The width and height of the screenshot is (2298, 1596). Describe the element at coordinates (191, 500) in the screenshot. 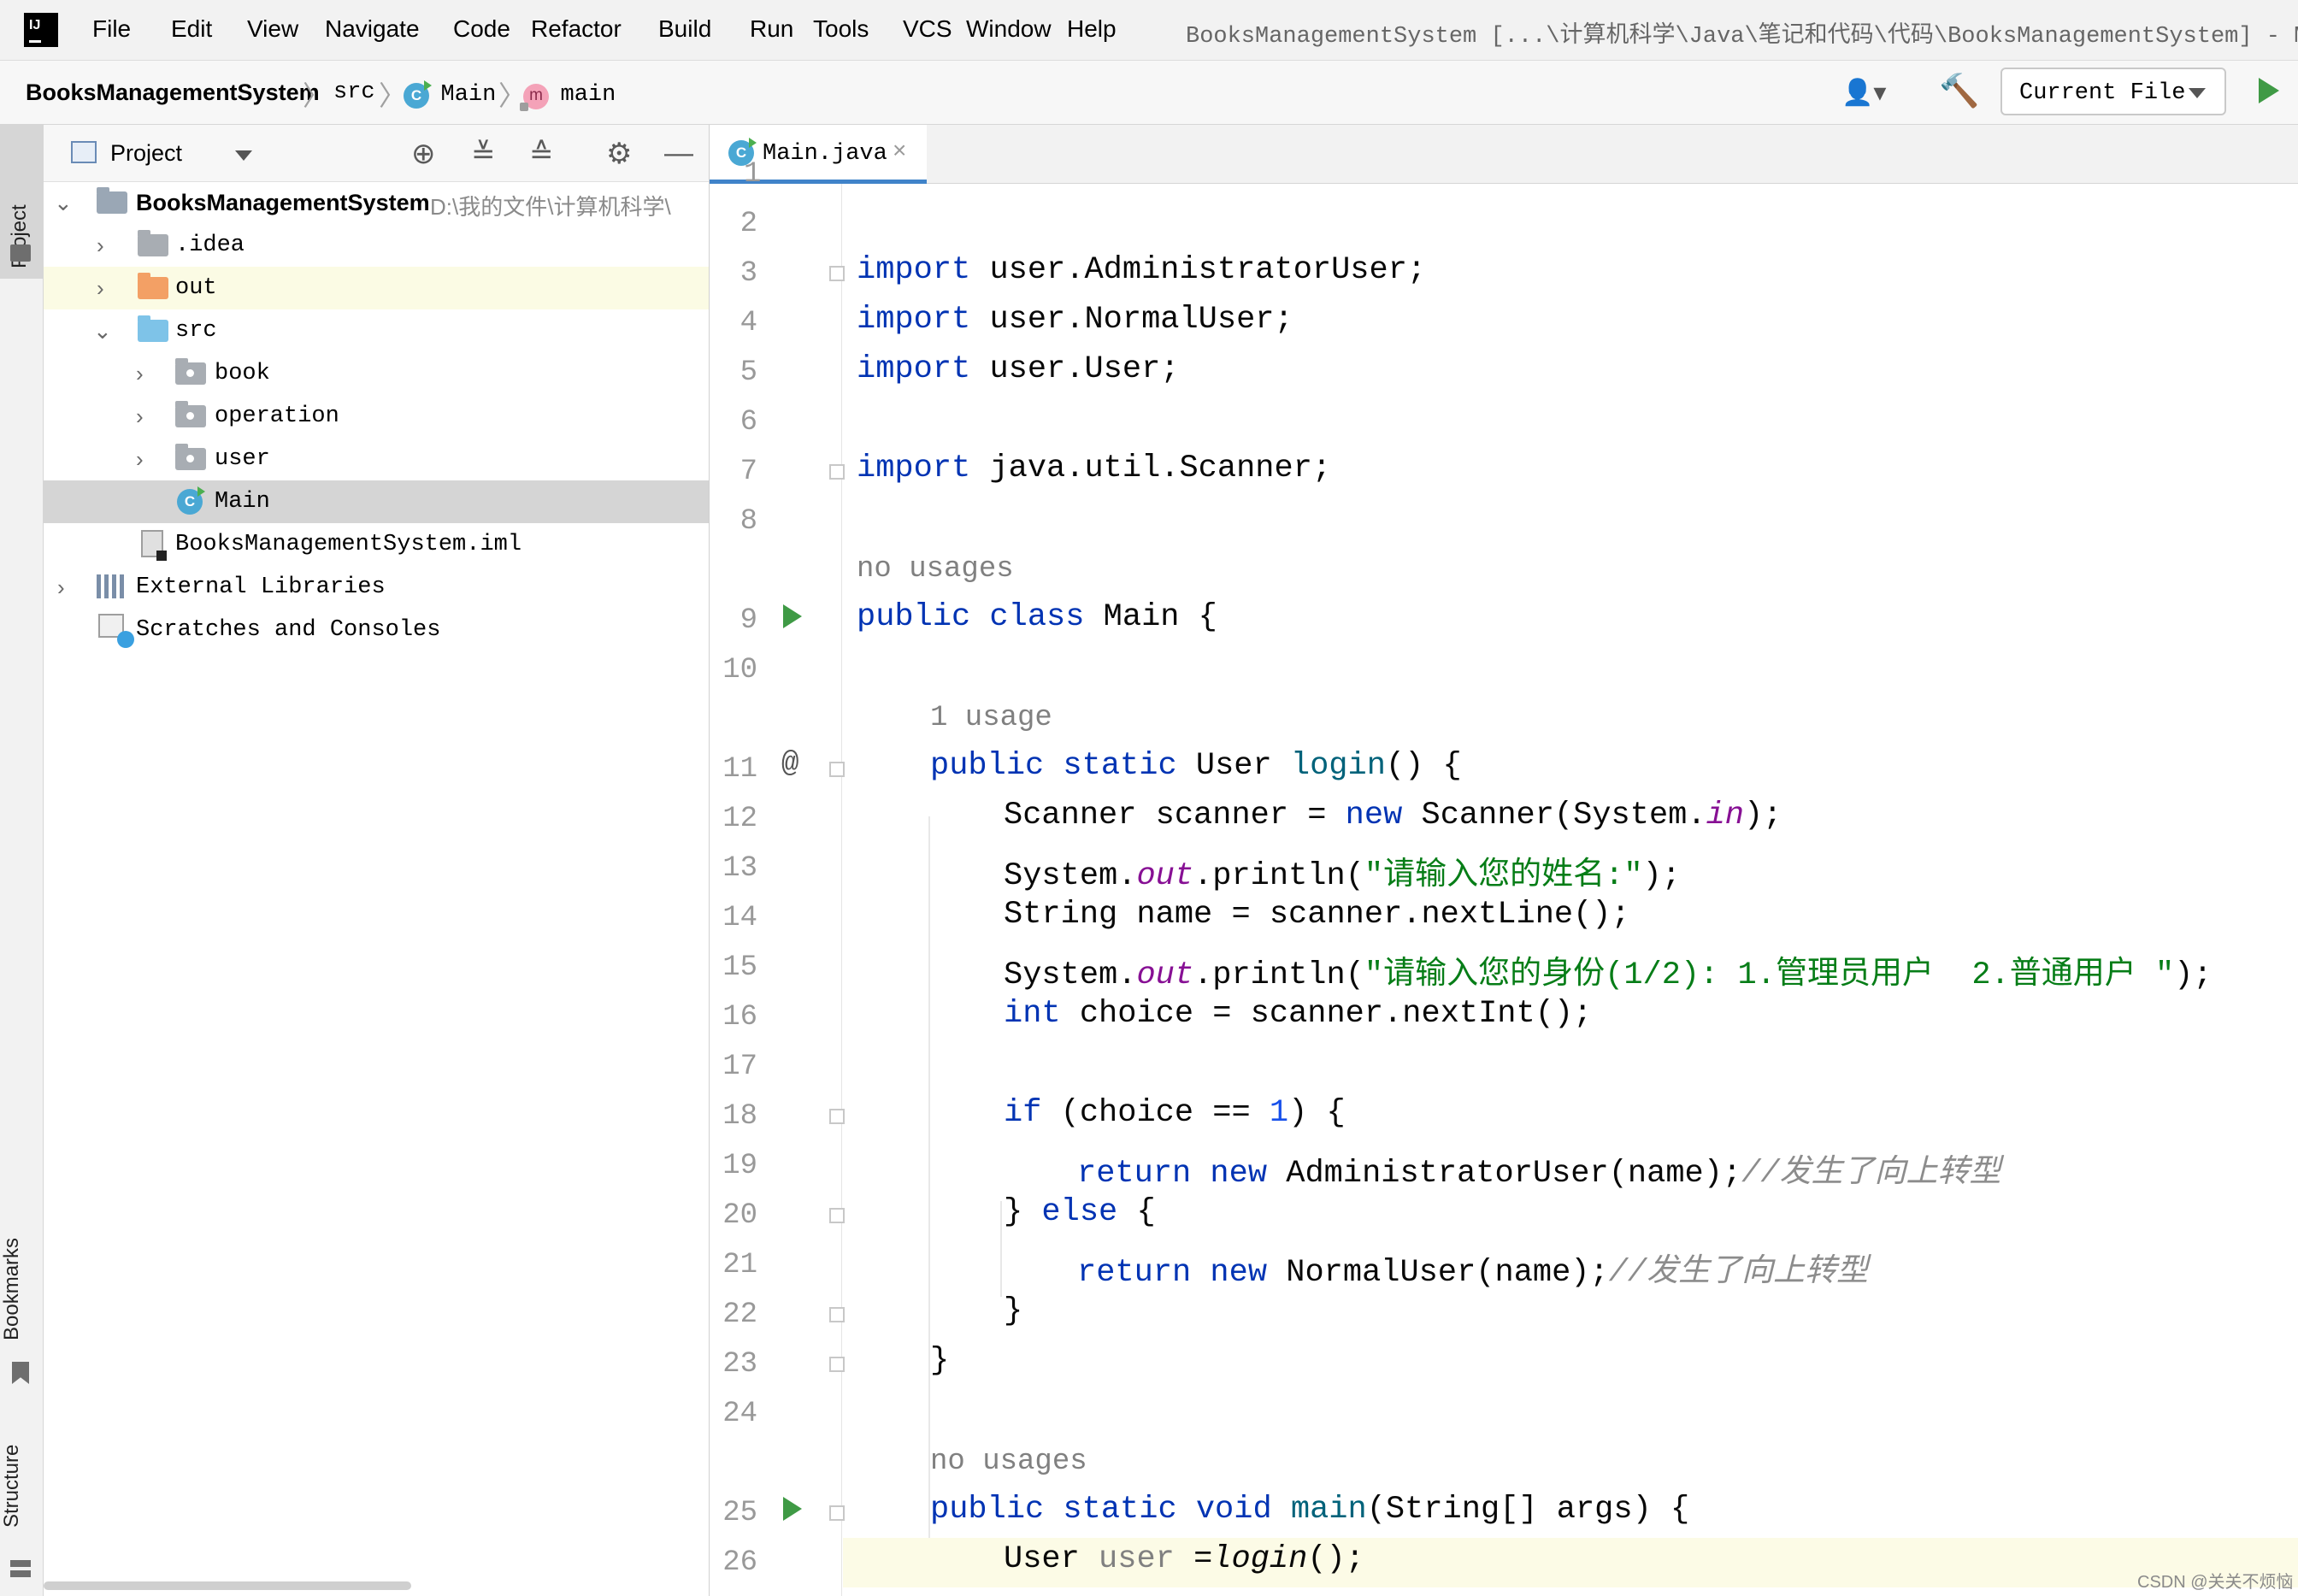

I see `class-icon: C` at that location.